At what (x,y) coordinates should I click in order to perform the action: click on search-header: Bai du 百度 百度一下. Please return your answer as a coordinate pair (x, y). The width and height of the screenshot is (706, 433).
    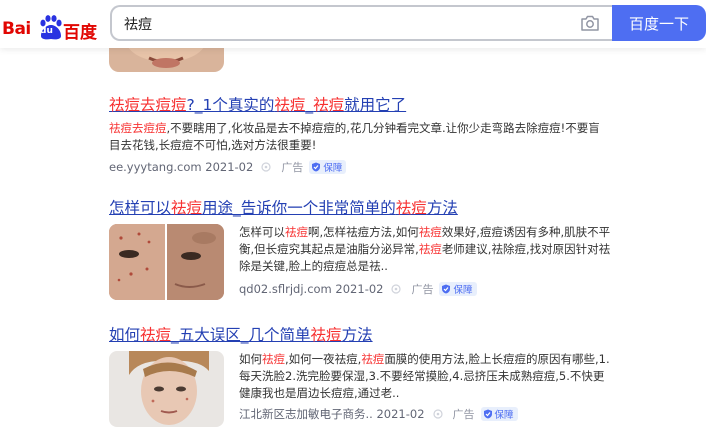
    Looking at the image, I should click on (353, 24).